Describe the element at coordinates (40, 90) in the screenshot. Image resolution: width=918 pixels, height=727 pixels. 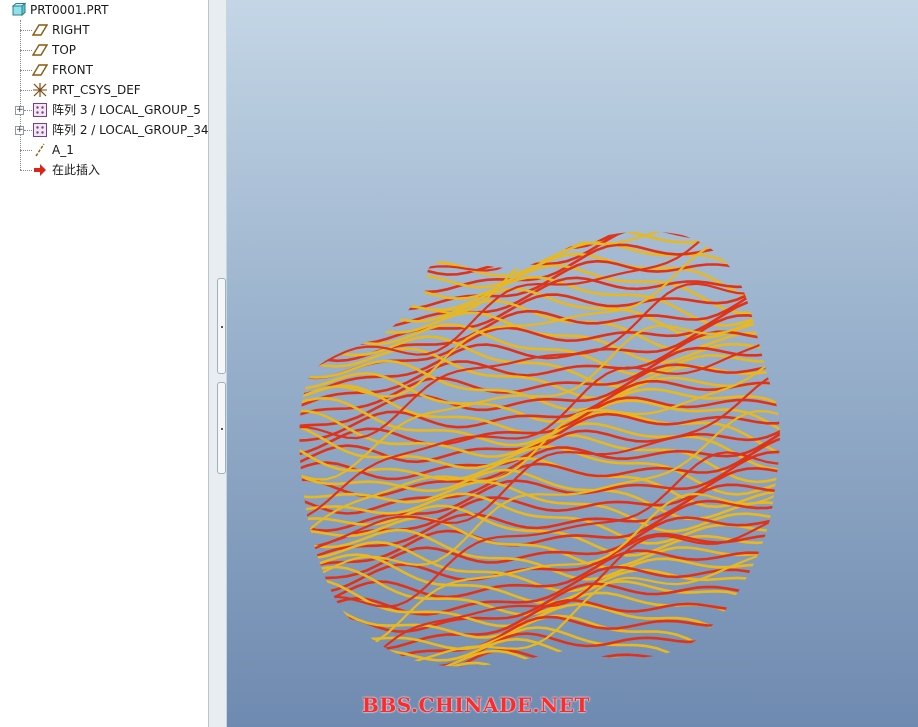
I see `coordinate-system-icon` at that location.